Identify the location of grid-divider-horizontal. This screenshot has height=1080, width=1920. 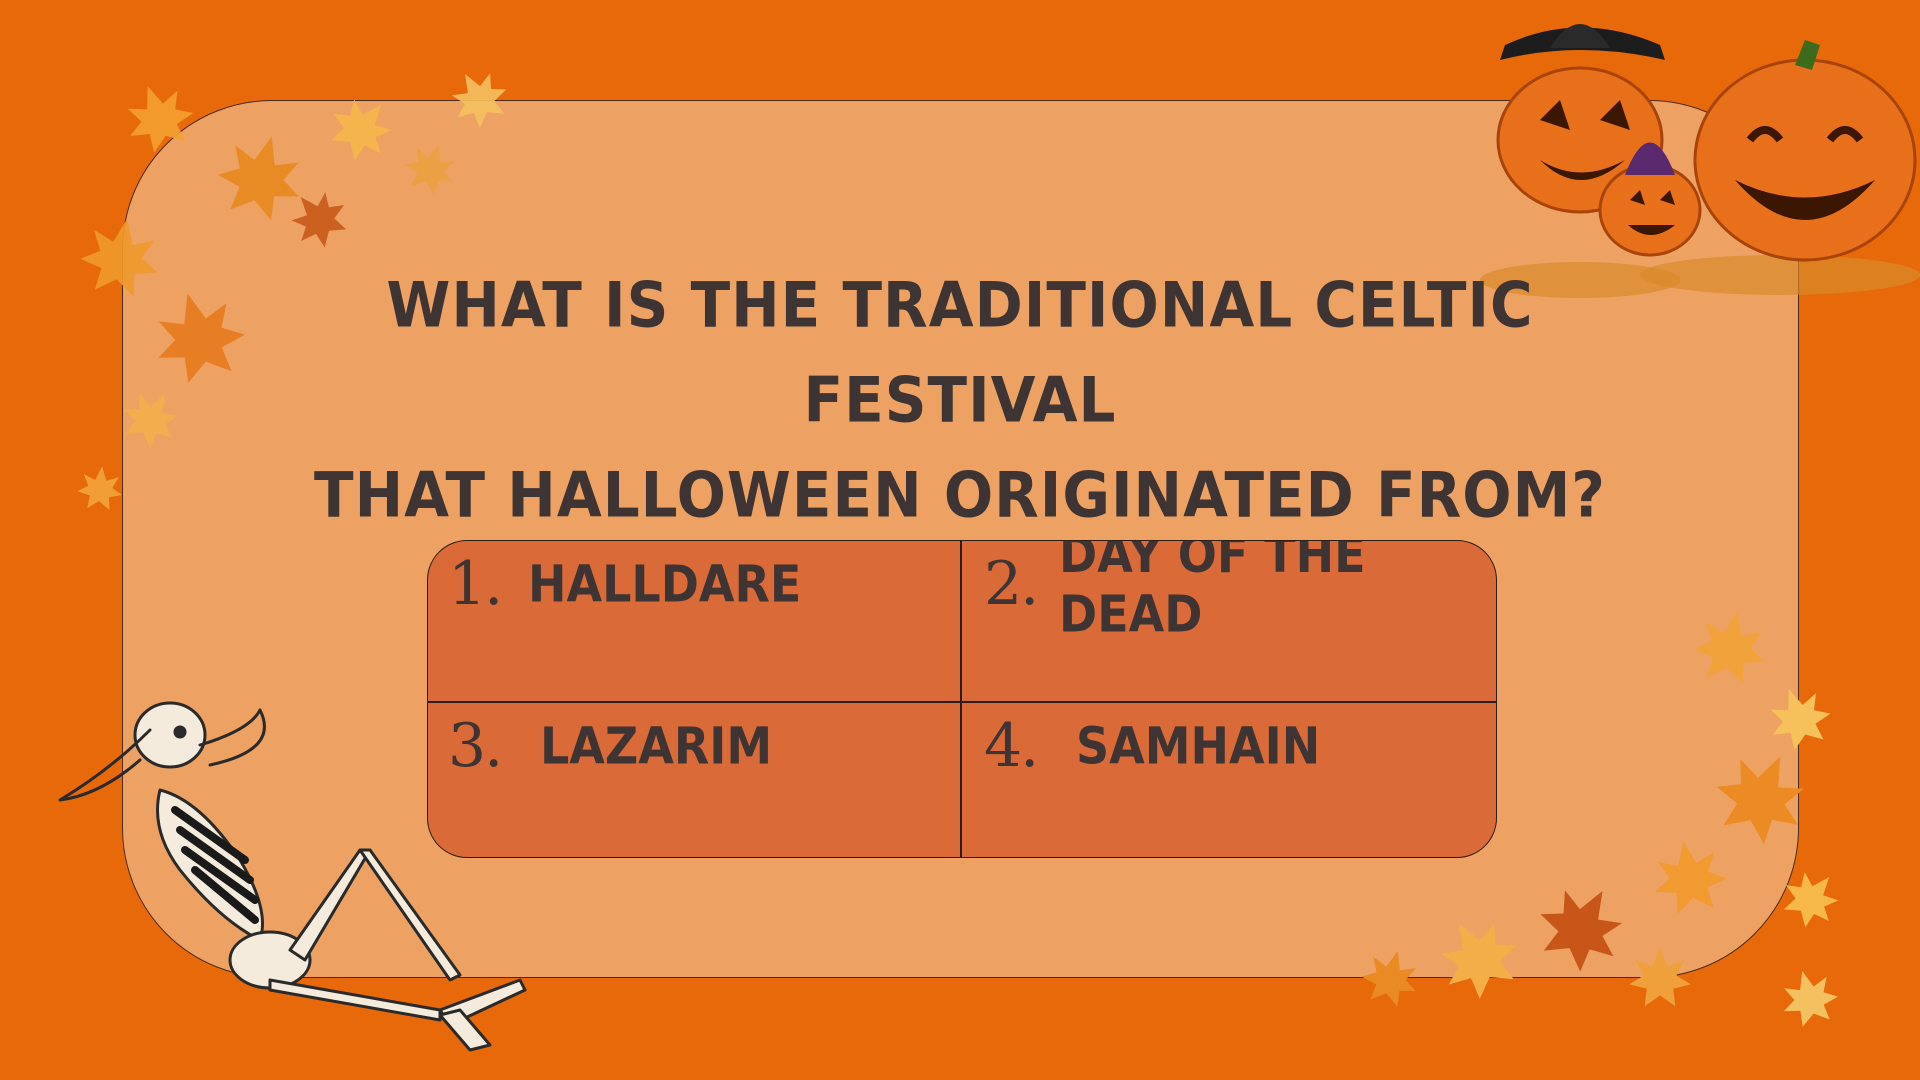
(962, 702).